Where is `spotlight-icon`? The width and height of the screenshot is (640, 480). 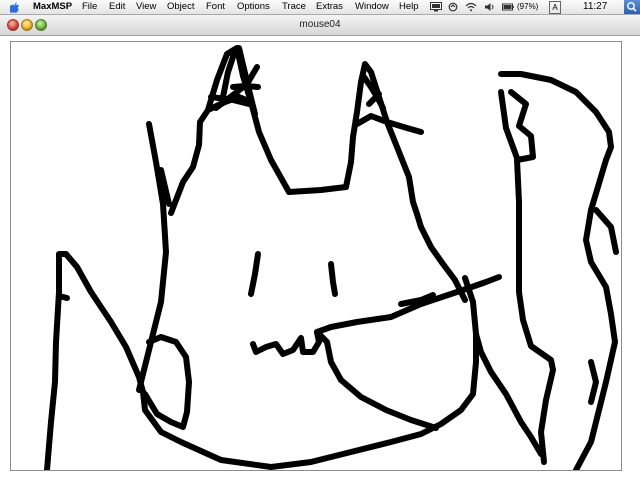
spotlight-icon is located at coordinates (632, 7).